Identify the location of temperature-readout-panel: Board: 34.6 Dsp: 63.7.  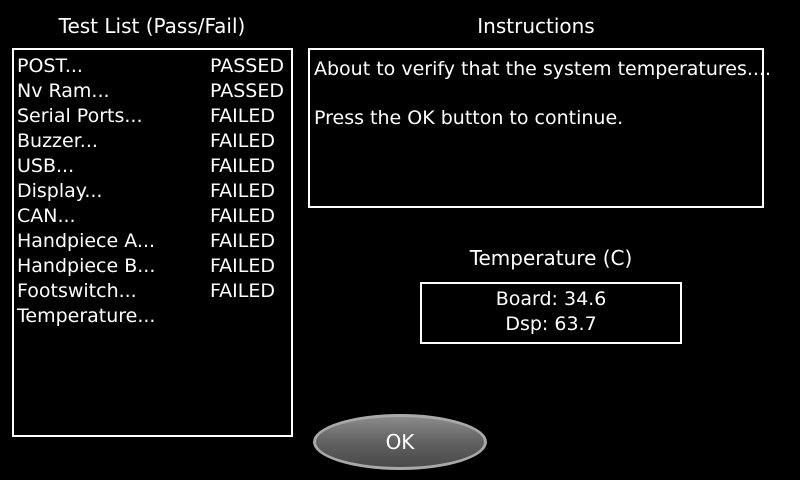
(551, 313).